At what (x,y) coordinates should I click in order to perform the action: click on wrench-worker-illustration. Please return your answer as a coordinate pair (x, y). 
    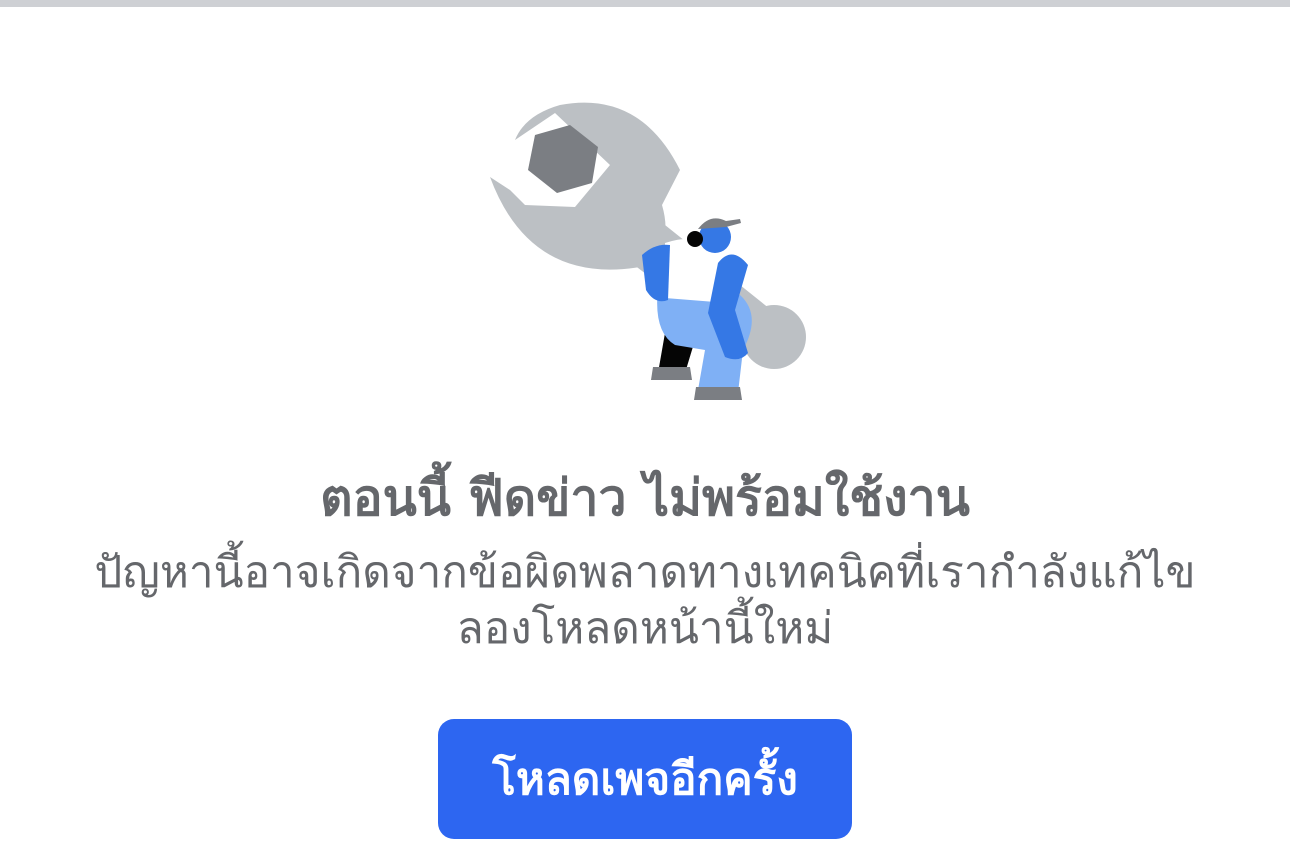
    Looking at the image, I should click on (645, 252).